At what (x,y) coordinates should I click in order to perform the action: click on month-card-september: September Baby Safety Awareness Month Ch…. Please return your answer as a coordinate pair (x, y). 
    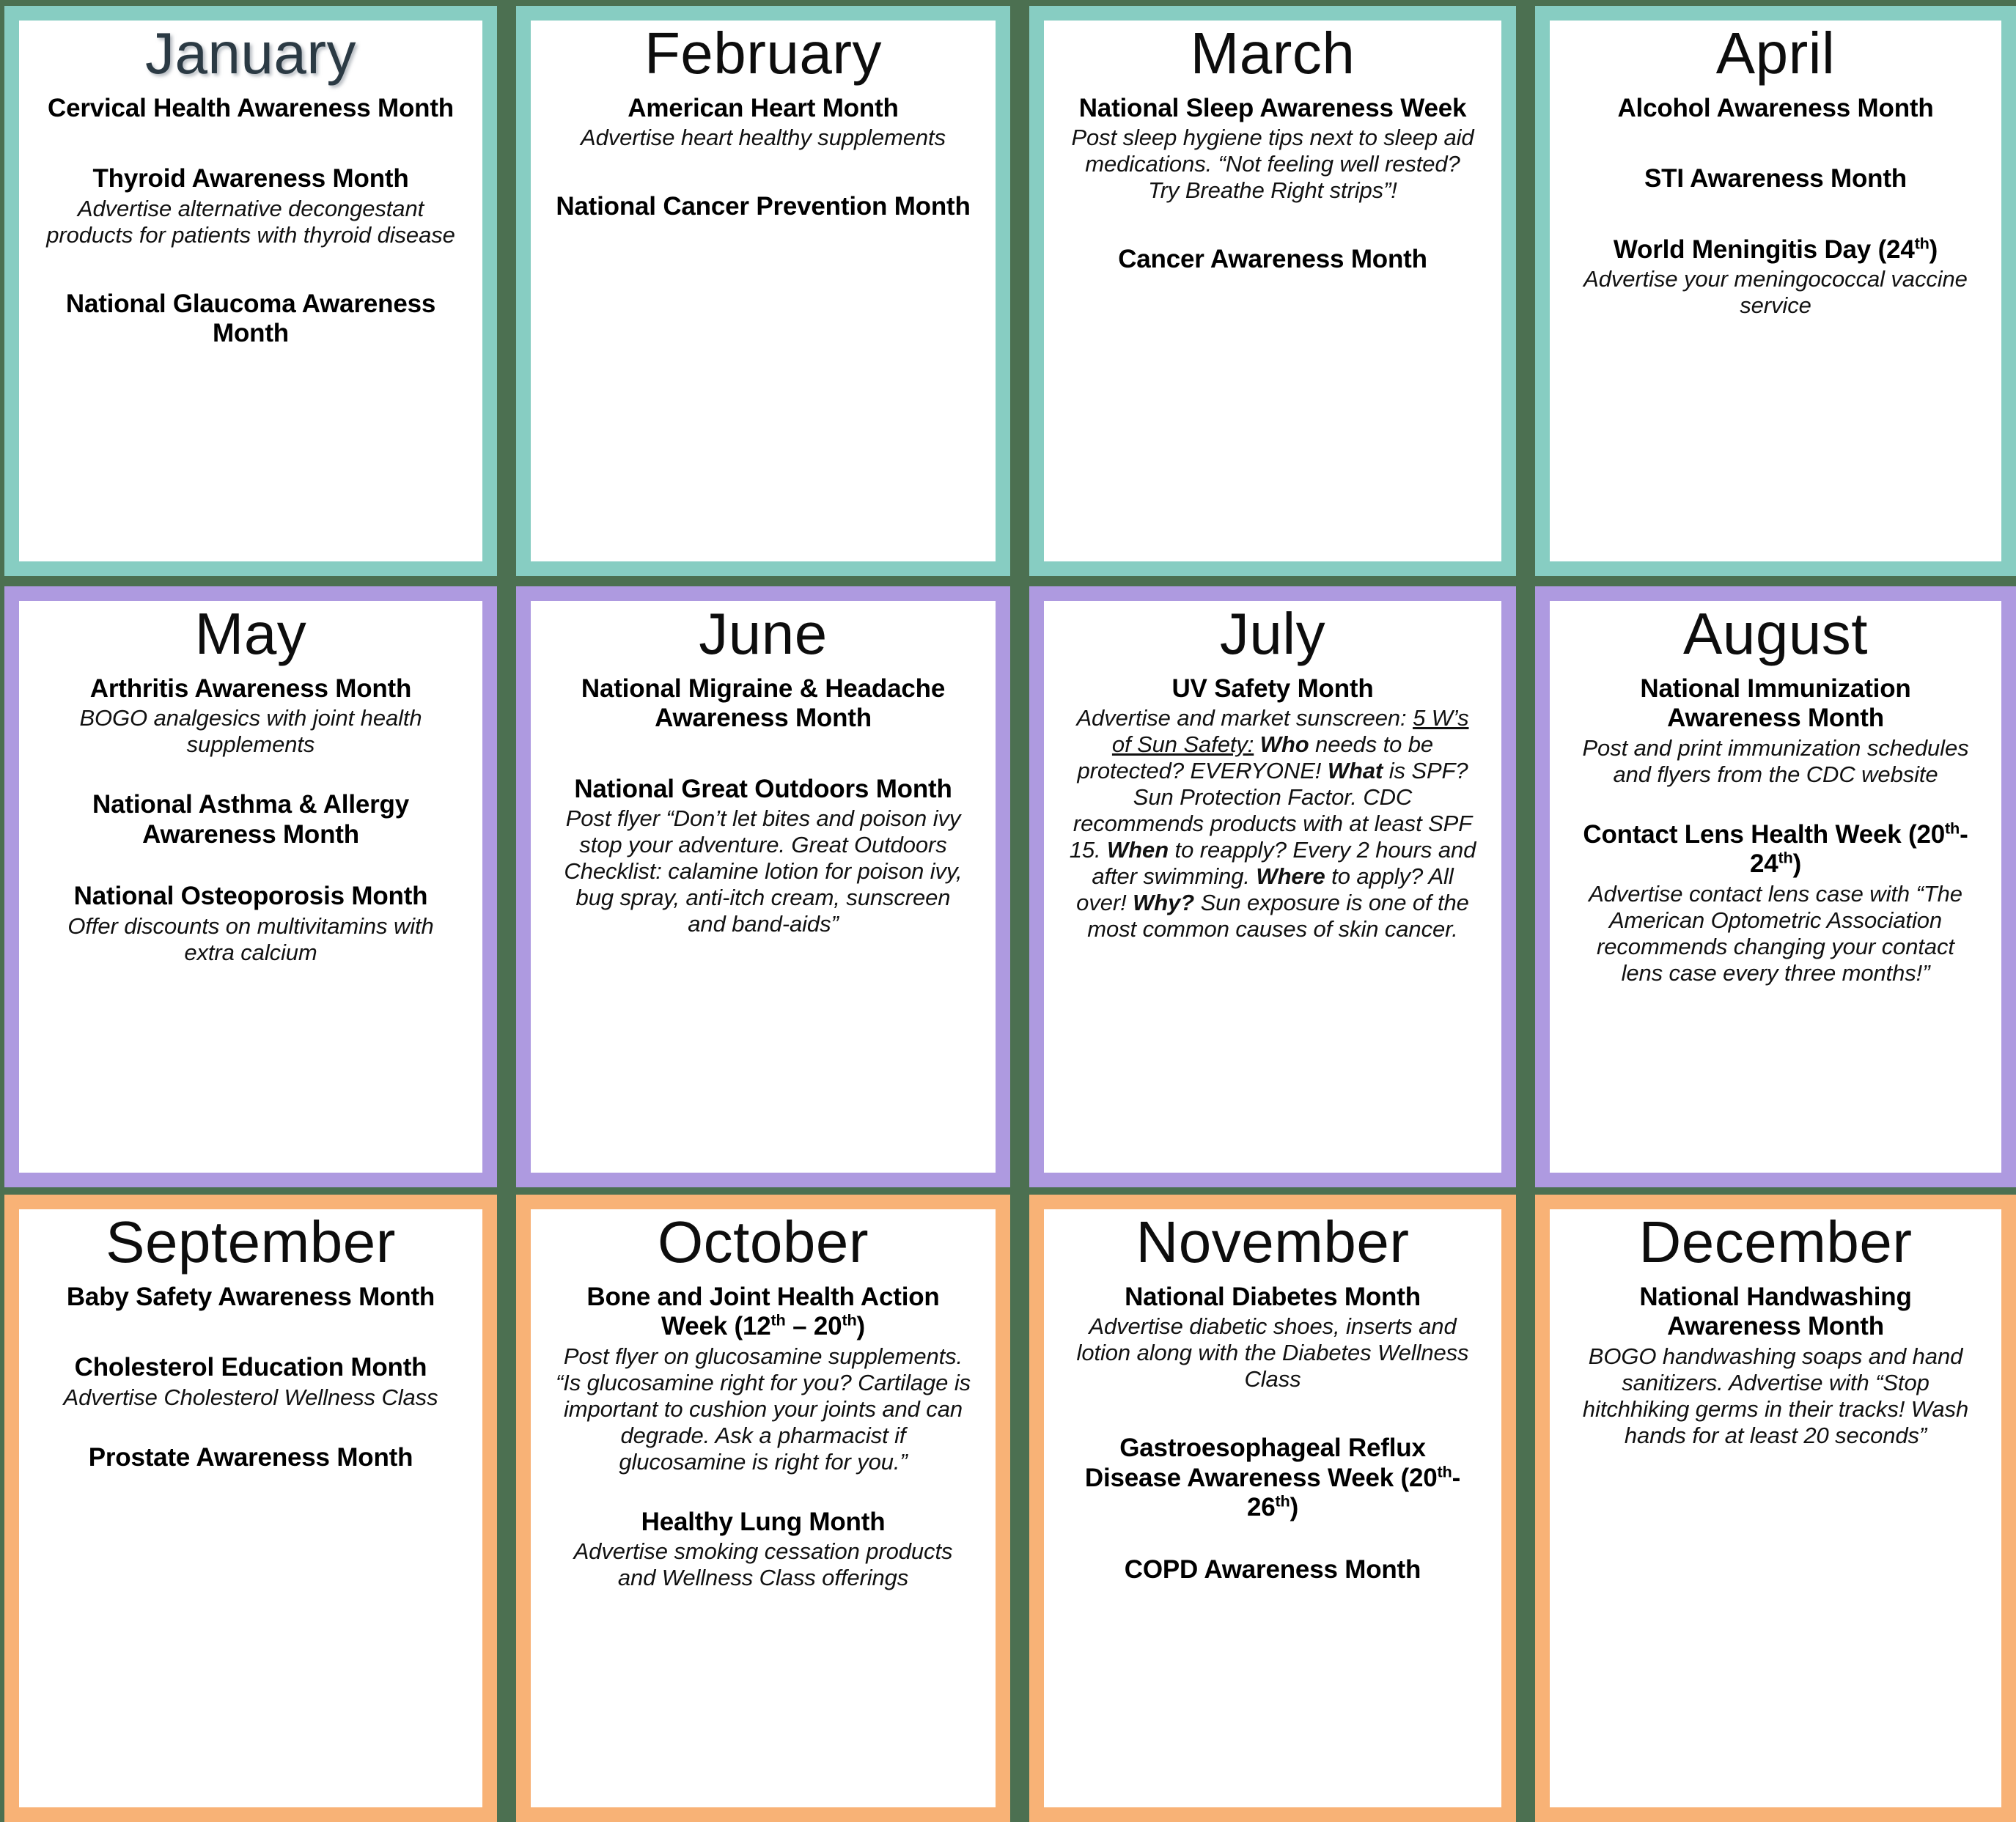
    Looking at the image, I should click on (250, 1508).